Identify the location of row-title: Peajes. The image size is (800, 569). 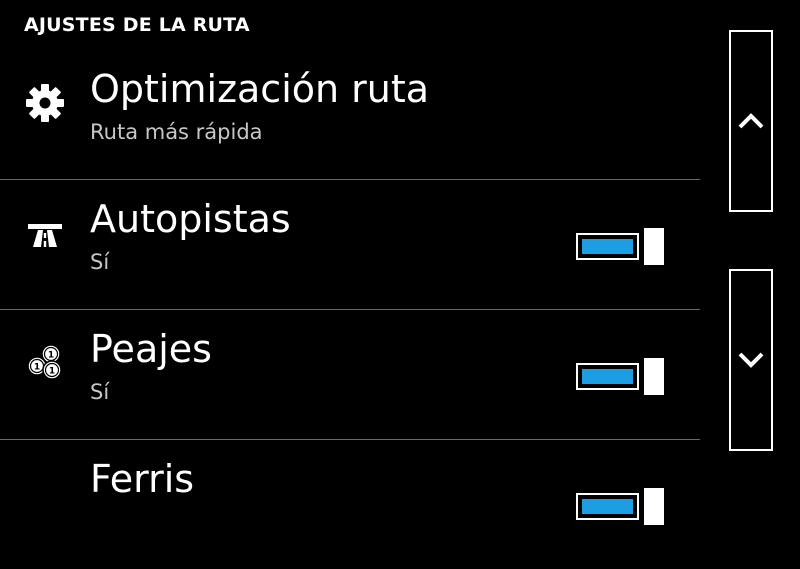
(151, 349).